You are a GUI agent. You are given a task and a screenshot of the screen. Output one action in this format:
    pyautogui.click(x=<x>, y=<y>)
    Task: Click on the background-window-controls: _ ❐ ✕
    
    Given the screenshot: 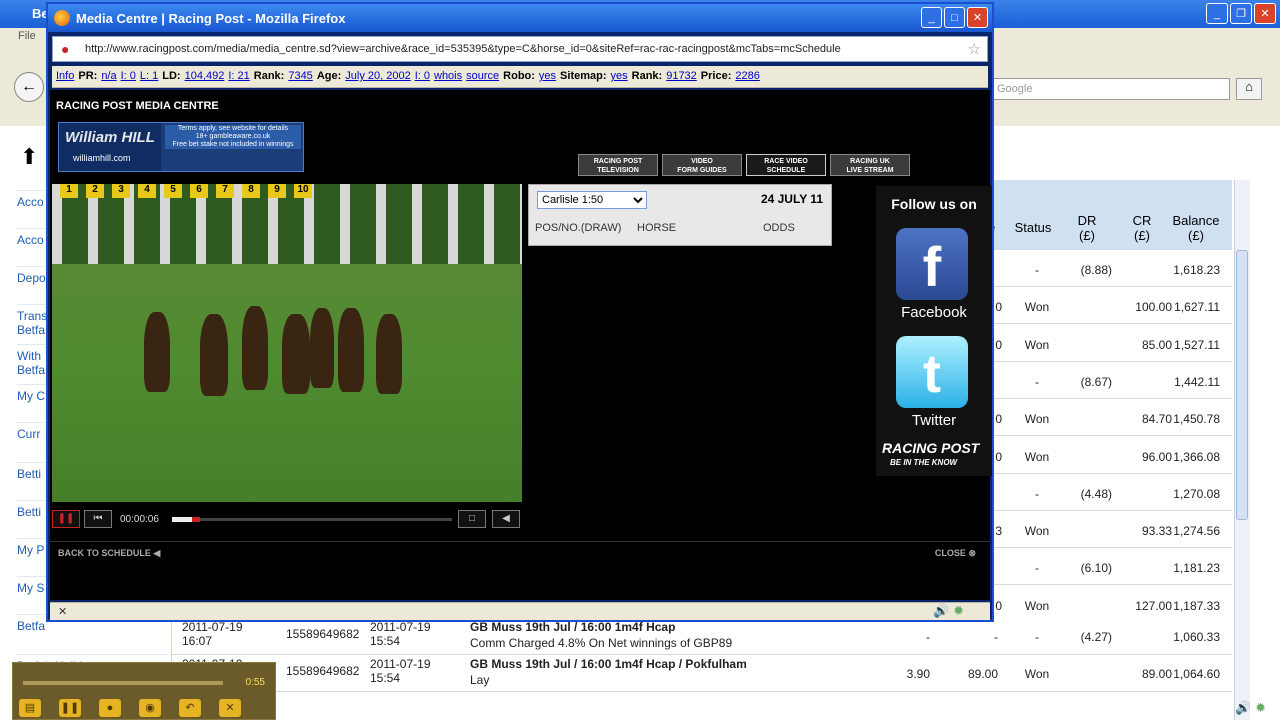 What is the action you would take?
    pyautogui.click(x=1241, y=13)
    